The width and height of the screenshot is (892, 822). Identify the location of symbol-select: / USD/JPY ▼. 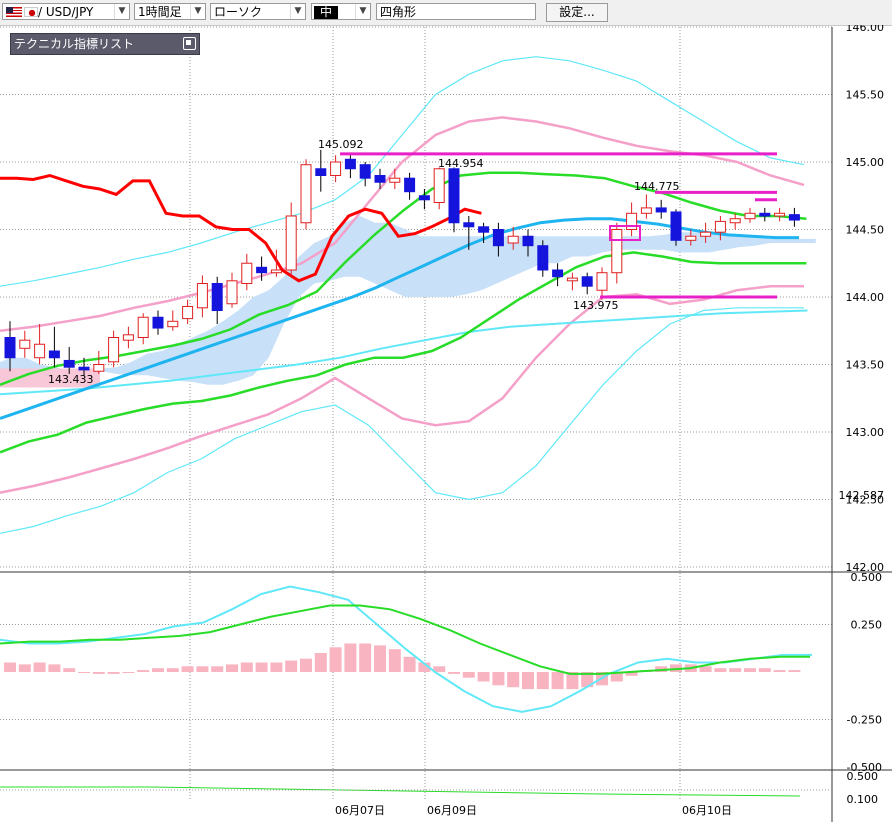
(66, 11).